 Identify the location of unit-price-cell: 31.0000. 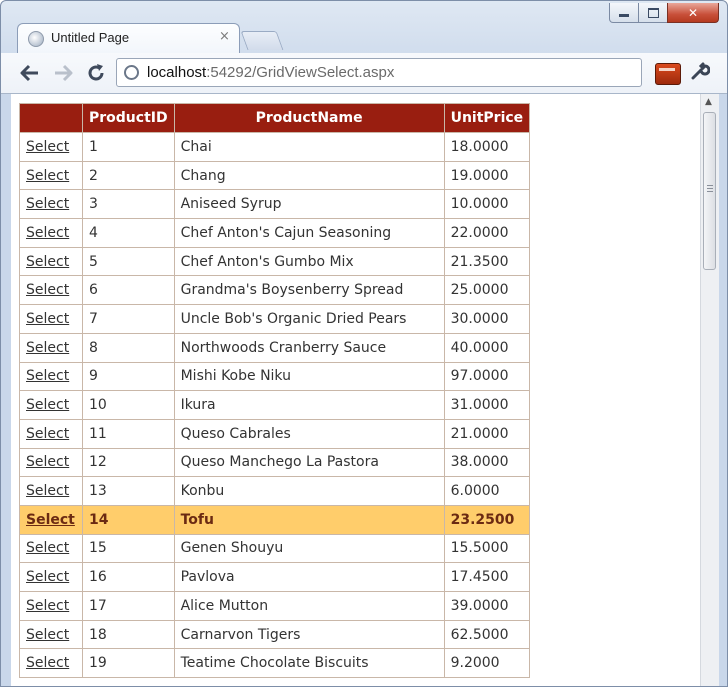
(487, 405).